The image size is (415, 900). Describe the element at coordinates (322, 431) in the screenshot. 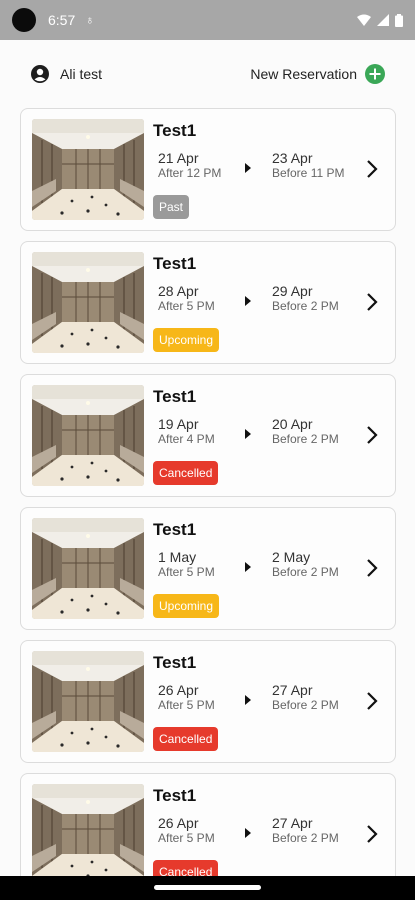

I see `check-out: 20 Apr Before 2 PM` at that location.